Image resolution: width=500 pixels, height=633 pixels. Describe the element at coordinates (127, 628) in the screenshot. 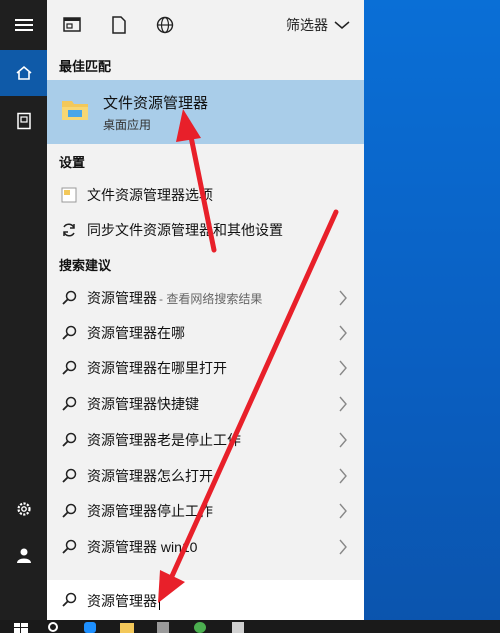

I see `file-explorer-taskbar-icon` at that location.